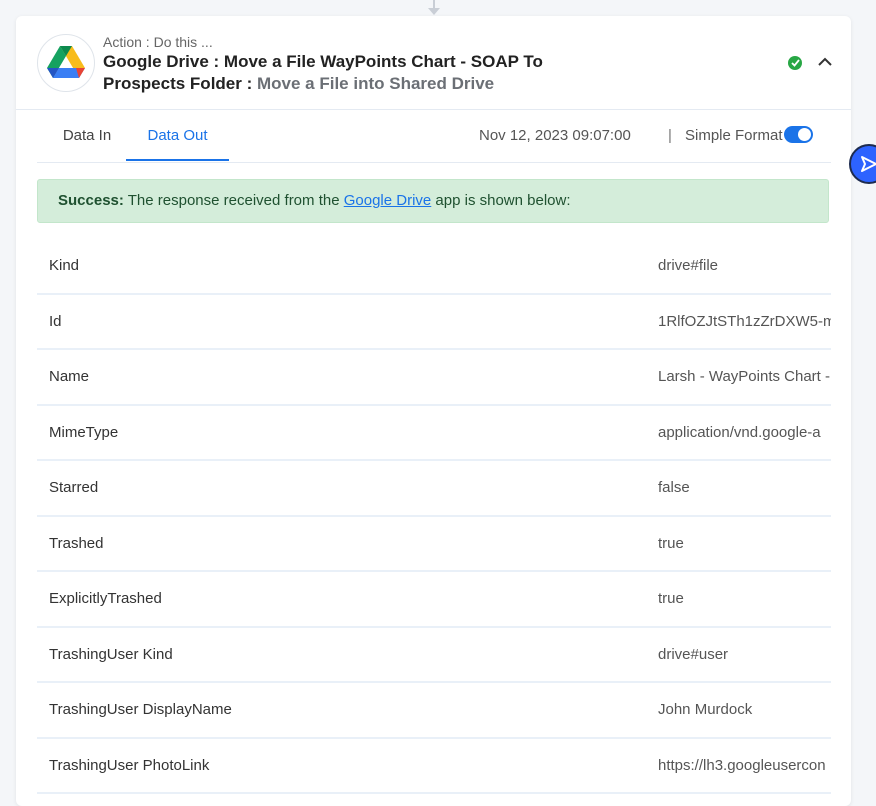  Describe the element at coordinates (434, 267) in the screenshot. I see `table-row: Kind drive#file` at that location.